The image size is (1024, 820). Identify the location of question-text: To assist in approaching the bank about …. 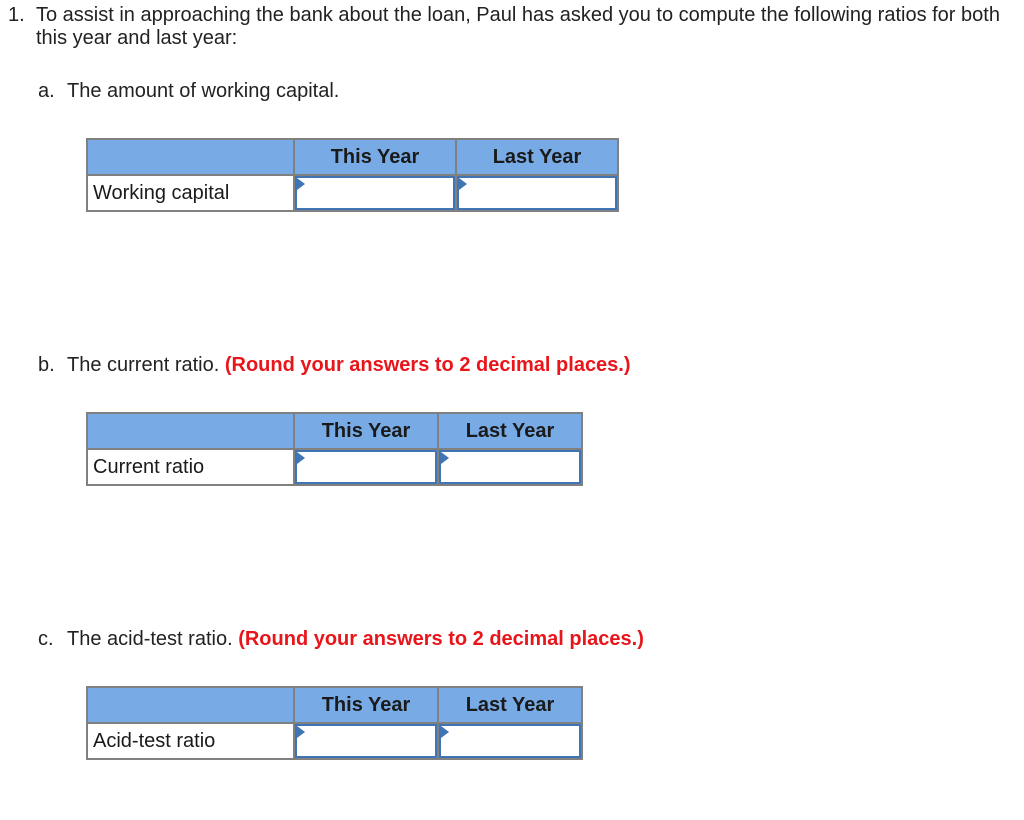
(518, 26).